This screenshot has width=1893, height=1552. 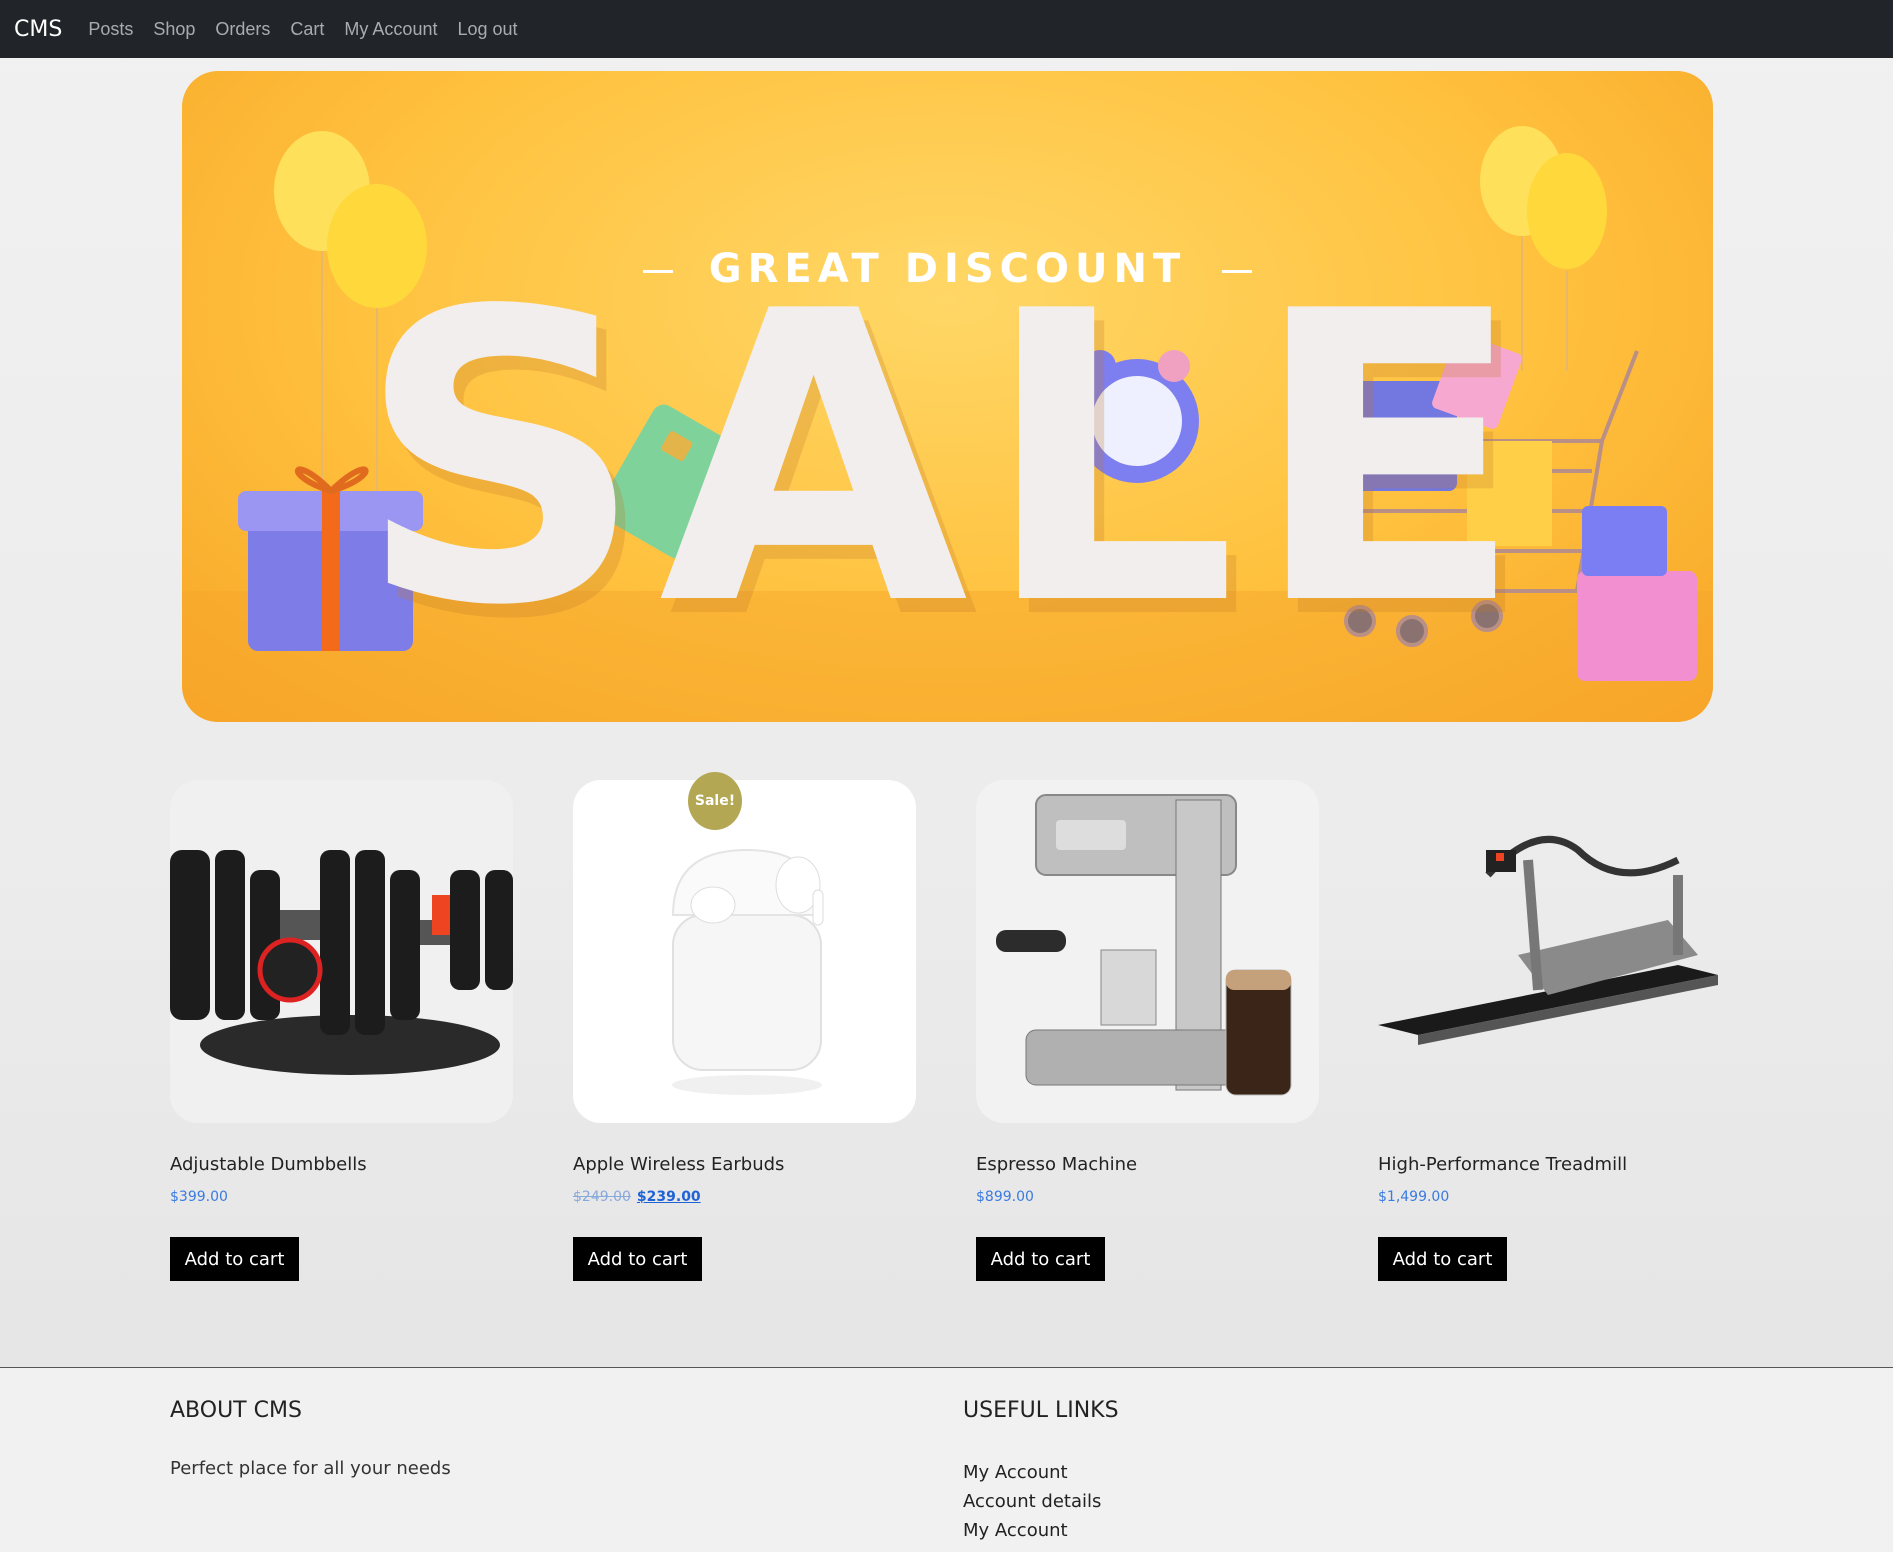 What do you see at coordinates (38, 29) in the screenshot?
I see `brand-logo: CMS` at bounding box center [38, 29].